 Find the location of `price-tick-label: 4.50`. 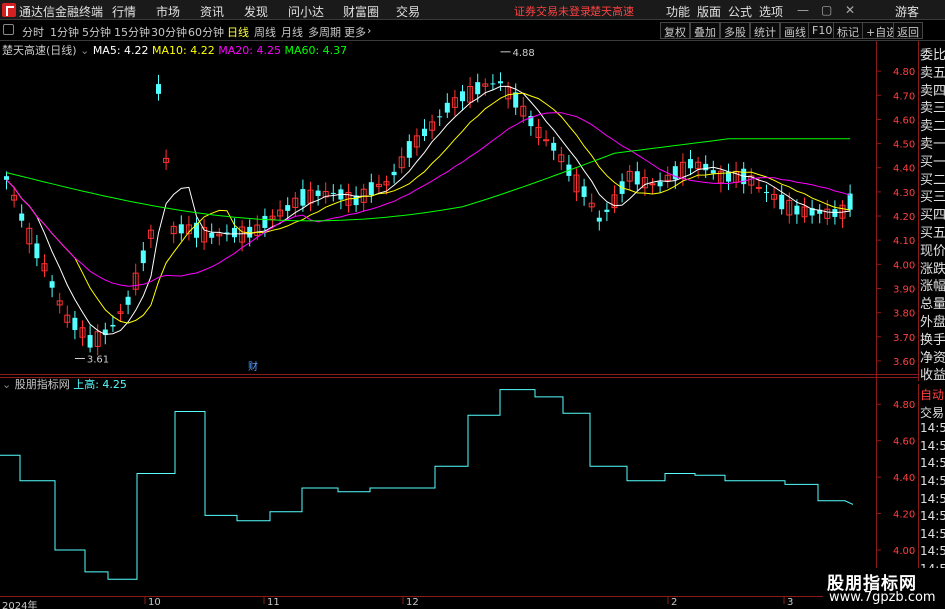

price-tick-label: 4.50 is located at coordinates (904, 145).